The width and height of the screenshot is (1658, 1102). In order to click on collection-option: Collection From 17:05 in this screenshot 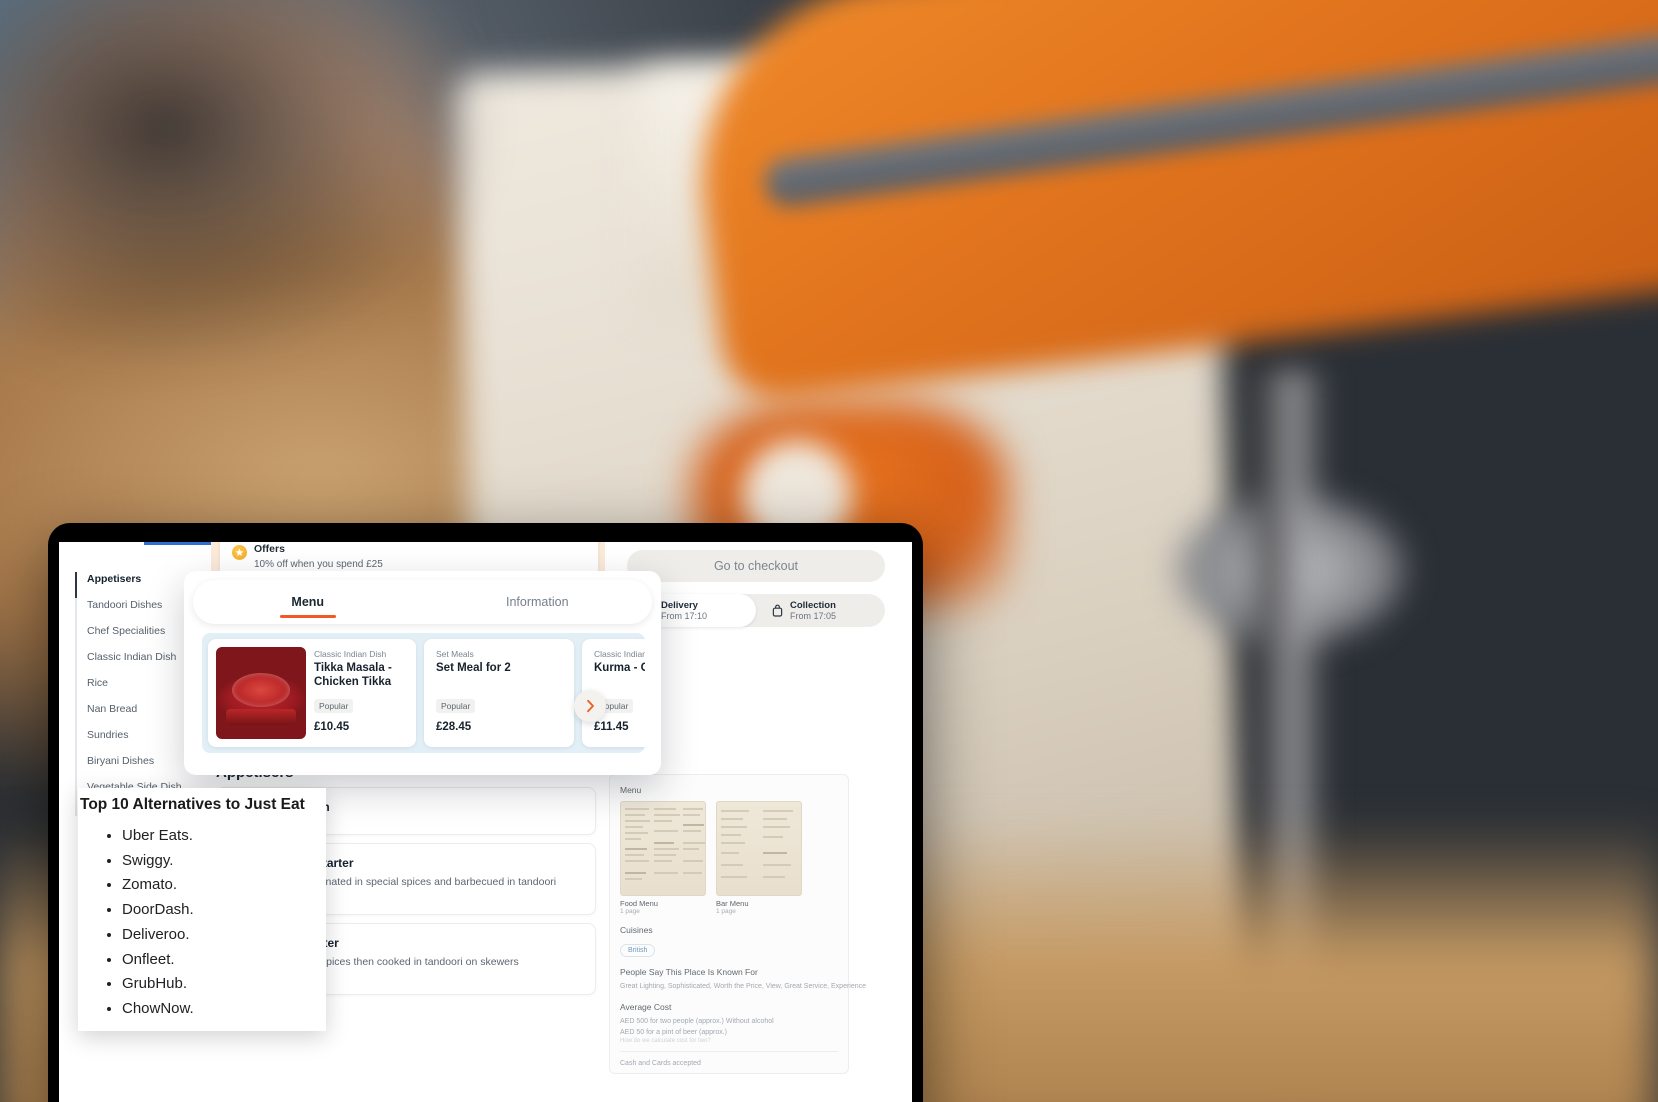, I will do `click(820, 610)`.